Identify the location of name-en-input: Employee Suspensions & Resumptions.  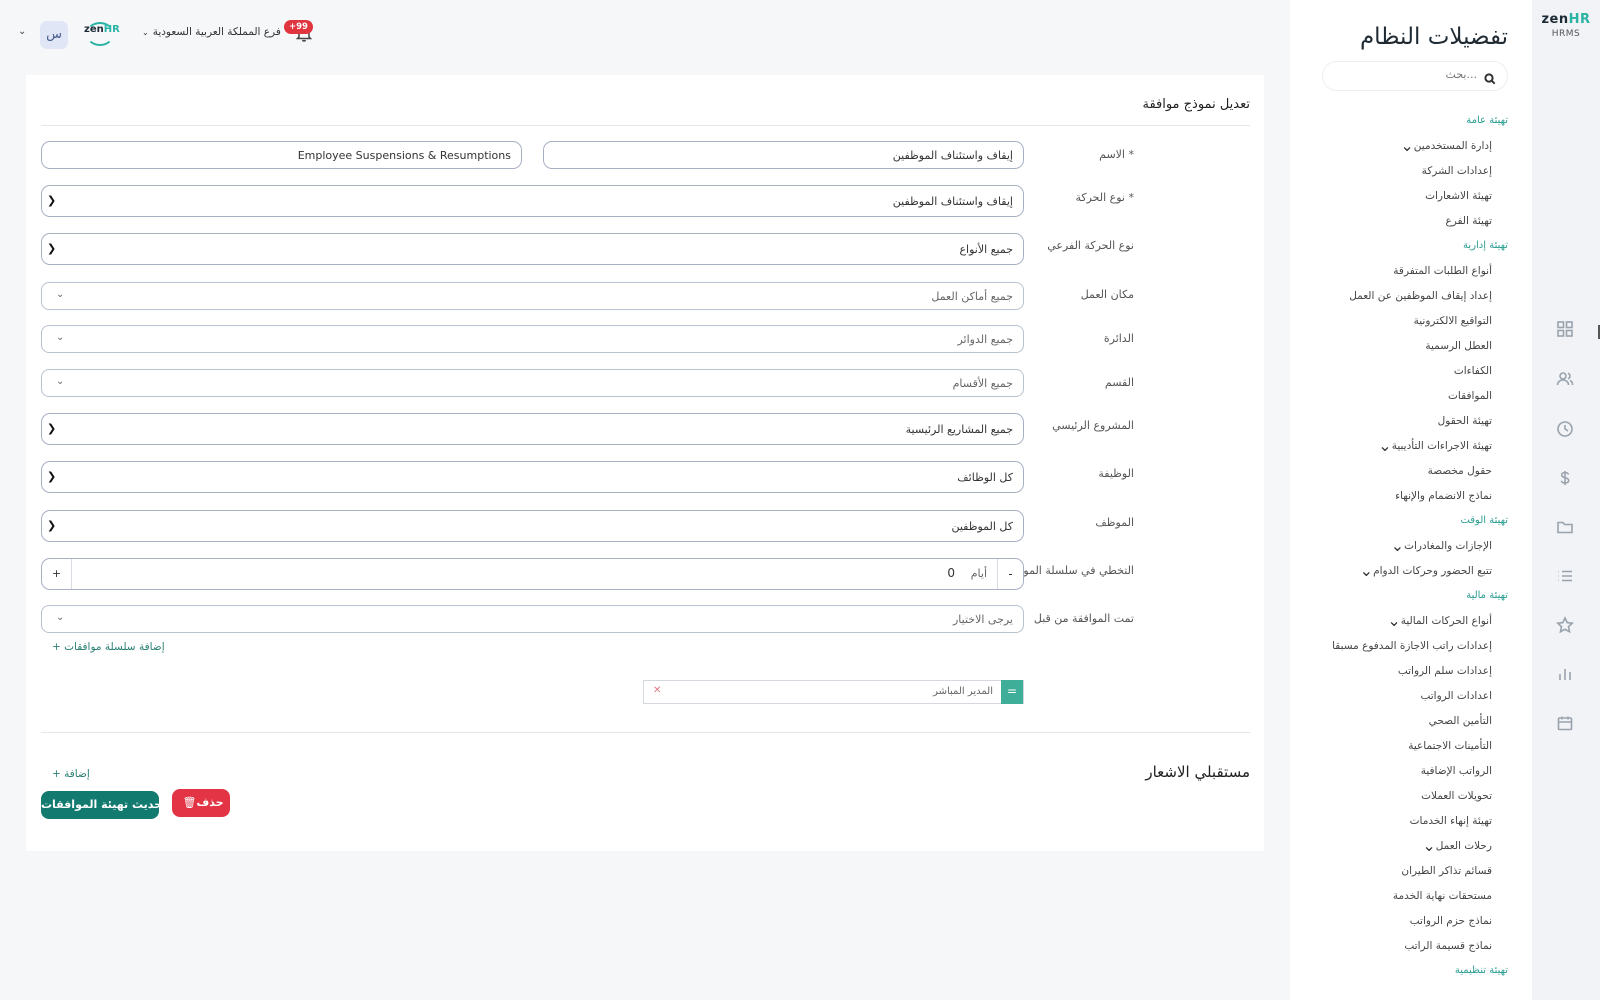
(281, 155).